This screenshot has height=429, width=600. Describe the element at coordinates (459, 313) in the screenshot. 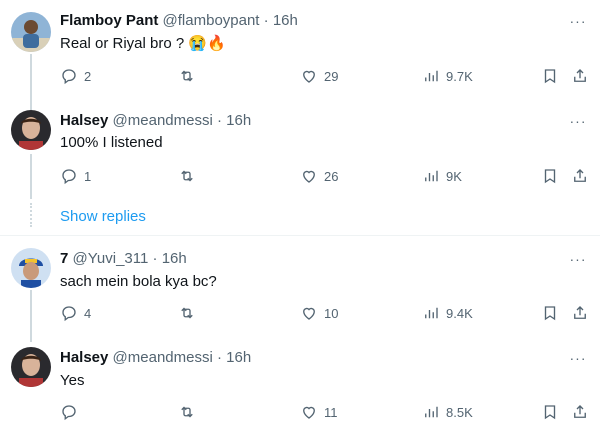

I see `views-count: 9.4K` at that location.